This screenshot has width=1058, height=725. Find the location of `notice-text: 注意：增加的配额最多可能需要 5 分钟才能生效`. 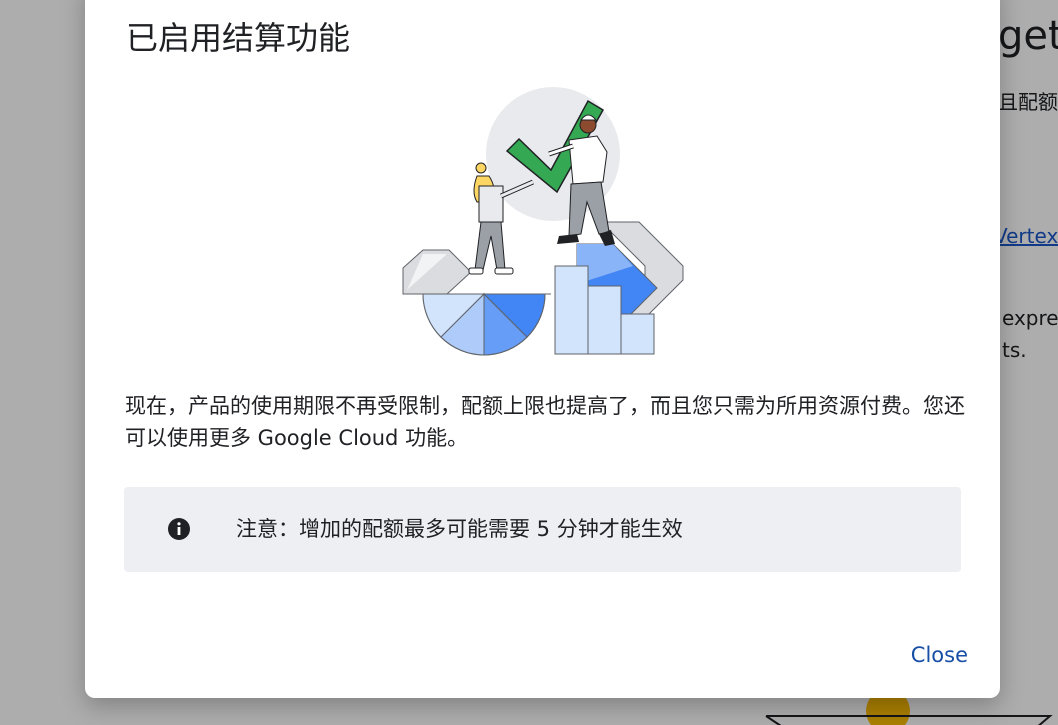

notice-text: 注意：增加的配额最多可能需要 5 分钟才能生效 is located at coordinates (459, 529).